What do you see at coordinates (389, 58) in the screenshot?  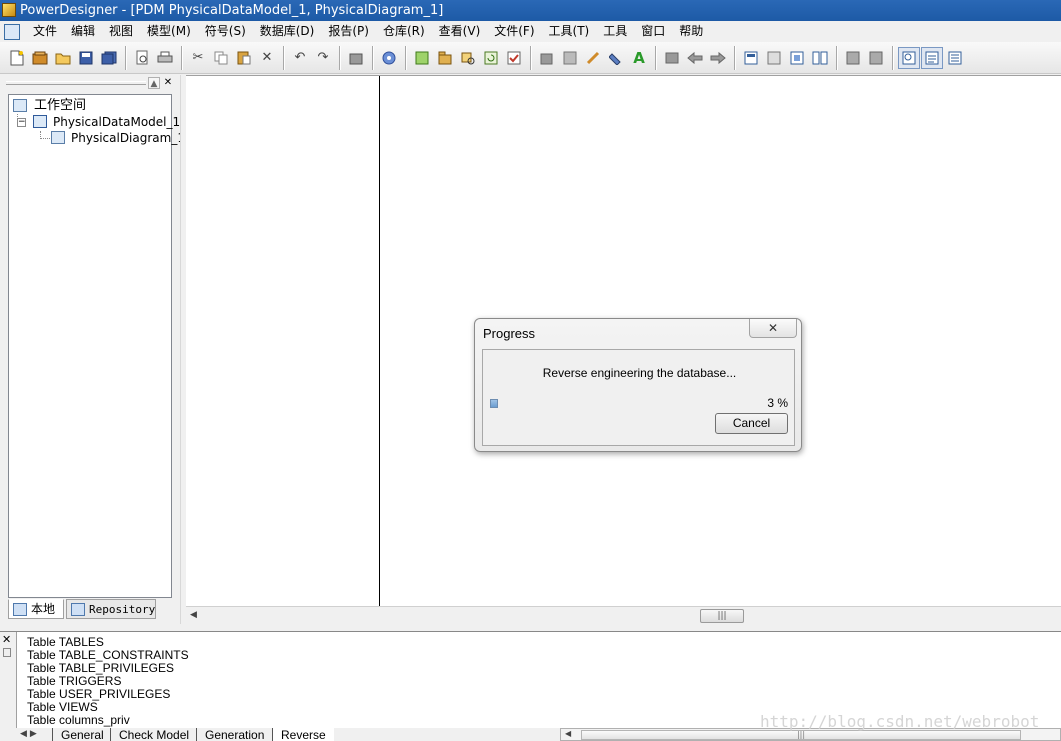 I see `database-connect-icon` at bounding box center [389, 58].